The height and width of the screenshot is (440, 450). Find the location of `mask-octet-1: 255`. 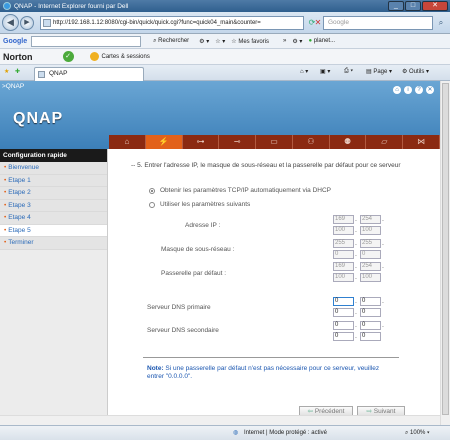

mask-octet-1: 255 is located at coordinates (343, 243).